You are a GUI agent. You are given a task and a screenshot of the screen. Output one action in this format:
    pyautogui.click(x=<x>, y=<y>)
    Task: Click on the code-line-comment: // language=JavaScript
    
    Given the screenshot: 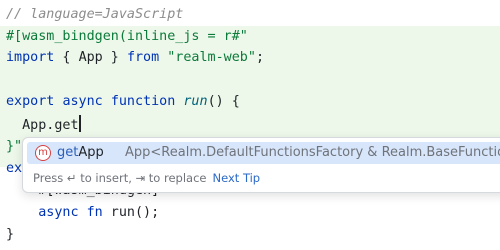 What is the action you would take?
    pyautogui.click(x=95, y=14)
    